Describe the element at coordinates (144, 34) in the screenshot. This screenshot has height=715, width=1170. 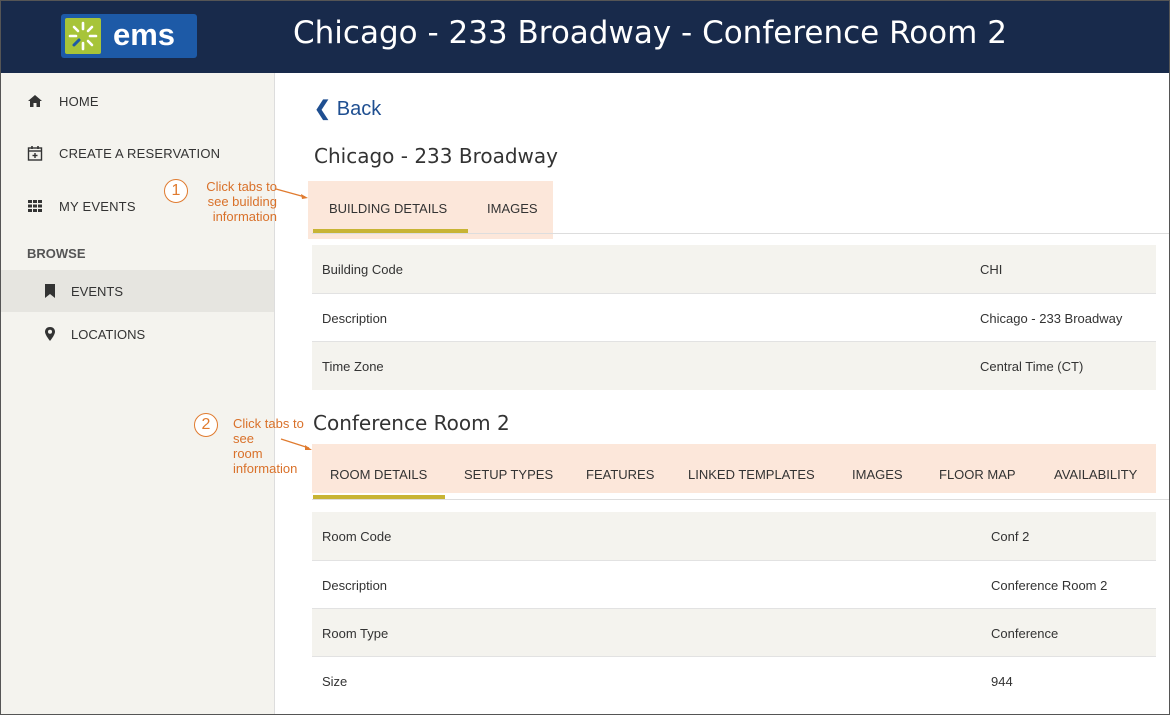
I see `logo-text: ems` at that location.